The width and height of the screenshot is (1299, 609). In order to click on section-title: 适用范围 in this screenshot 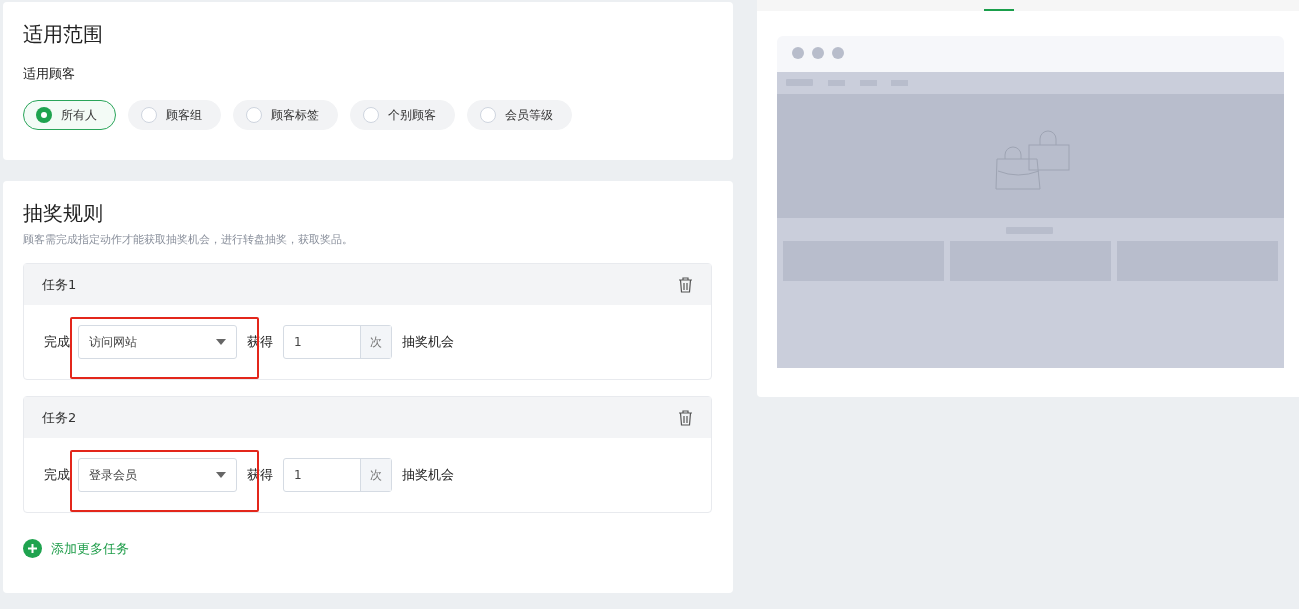, I will do `click(63, 34)`.